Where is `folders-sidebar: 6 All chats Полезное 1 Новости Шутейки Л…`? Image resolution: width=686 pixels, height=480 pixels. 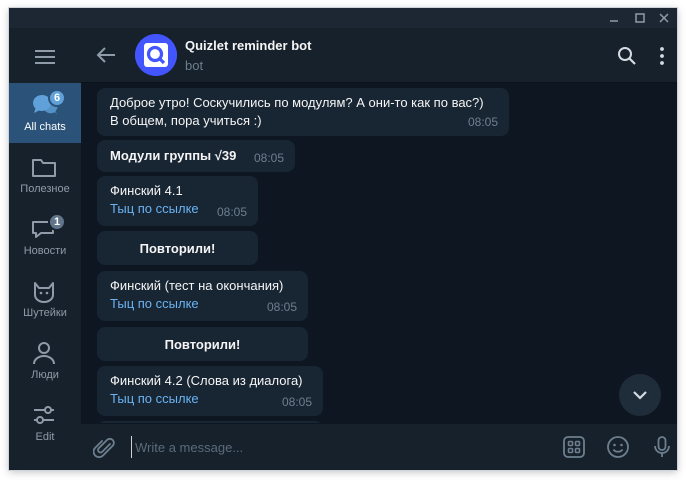
folders-sidebar: 6 All chats Полезное 1 Новости Шутейки Л… is located at coordinates (45, 249).